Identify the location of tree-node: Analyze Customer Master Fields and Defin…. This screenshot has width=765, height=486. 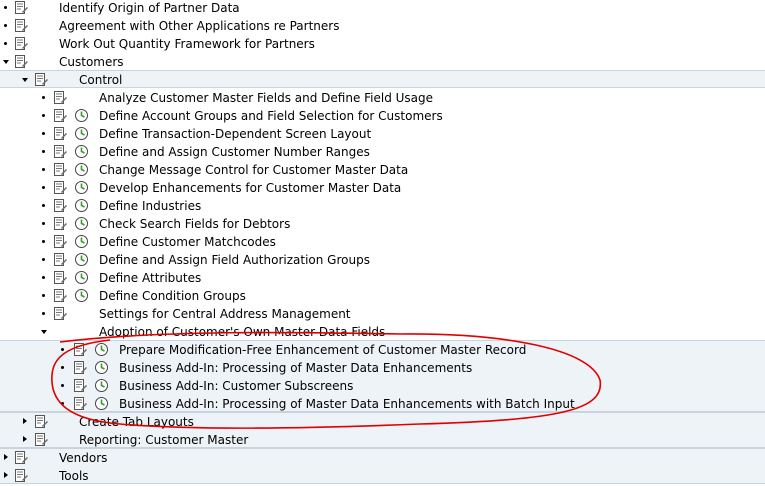
(382, 98).